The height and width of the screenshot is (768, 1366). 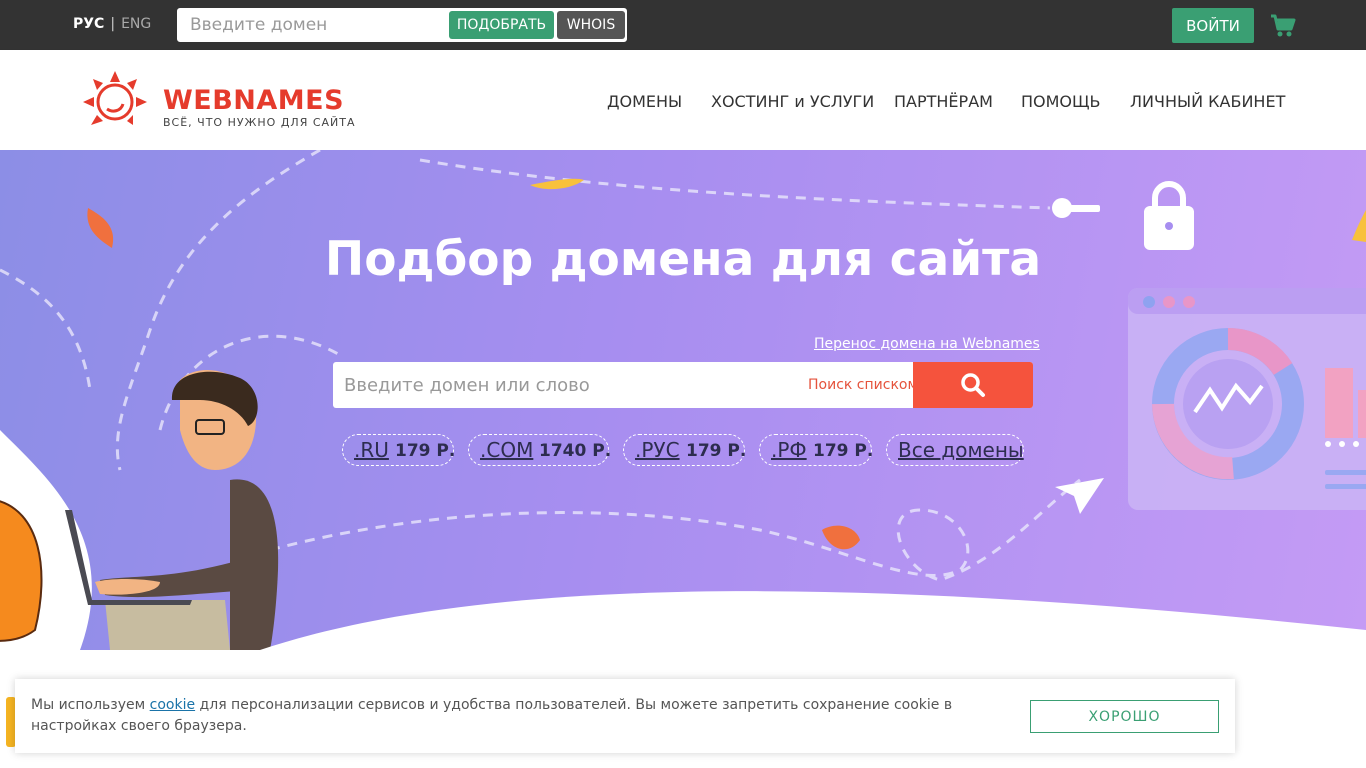 What do you see at coordinates (843, 451) in the screenshot?
I see `tld-rf-price: 179 Р.` at bounding box center [843, 451].